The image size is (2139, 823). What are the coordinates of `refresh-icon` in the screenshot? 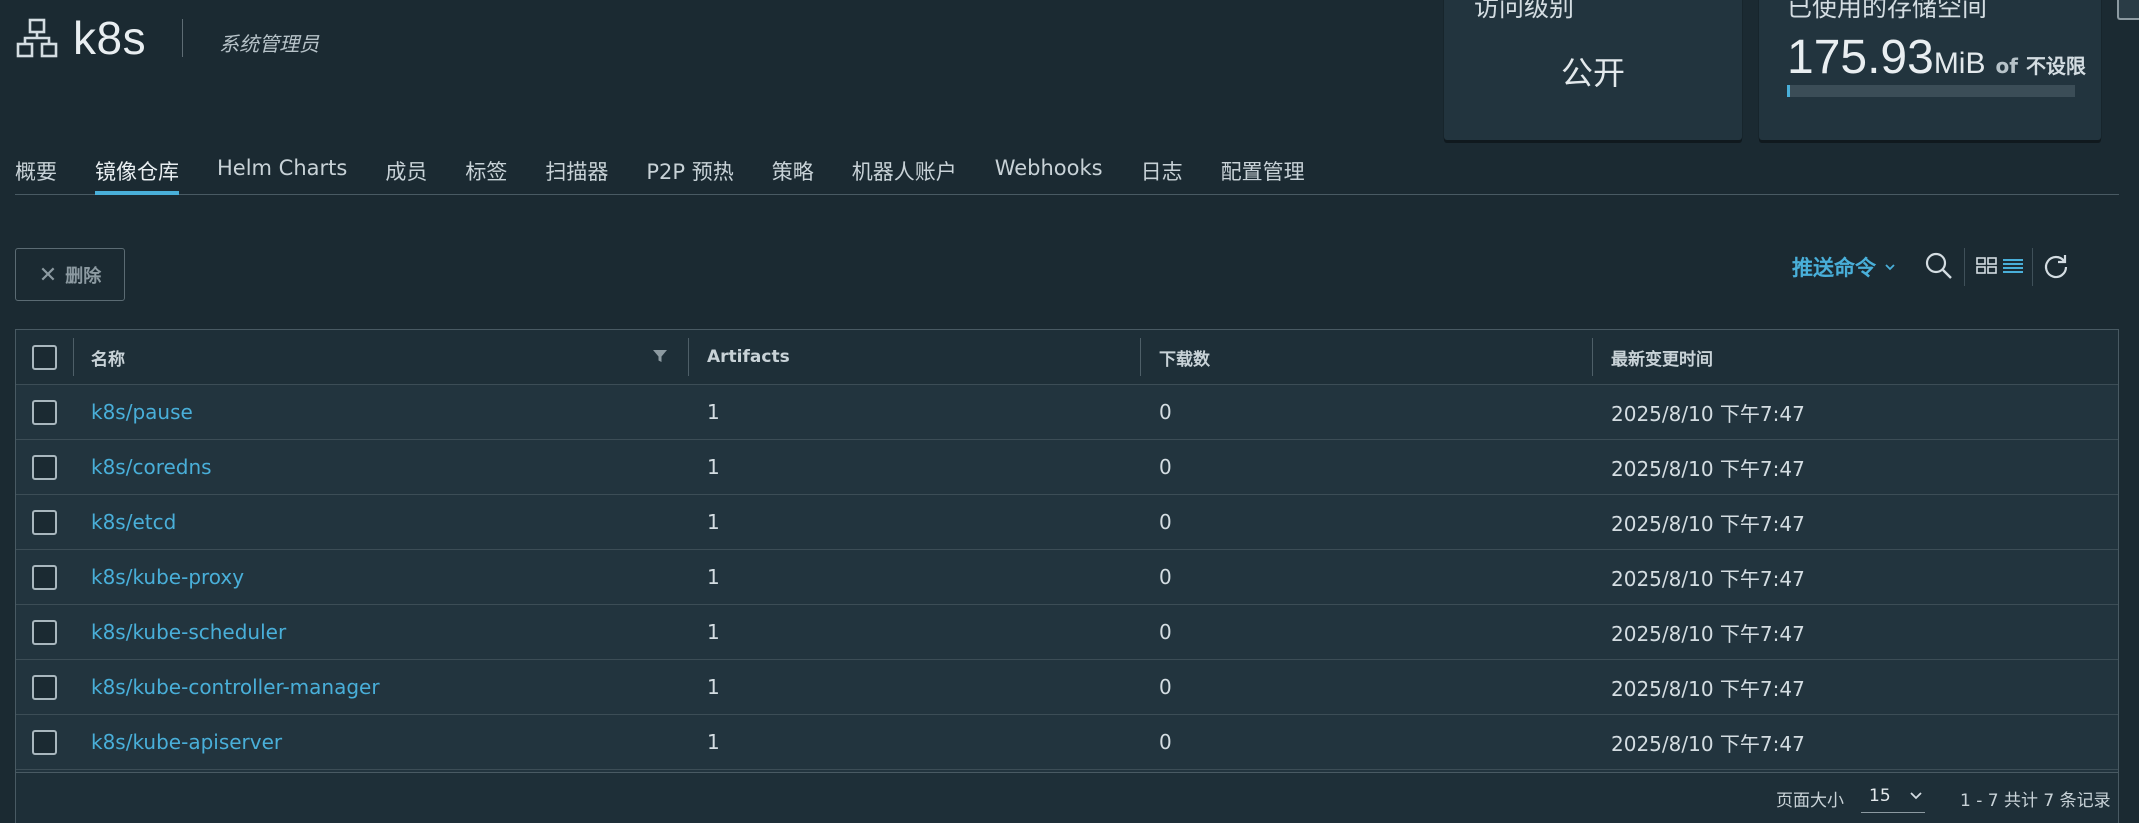 It's located at (2056, 267).